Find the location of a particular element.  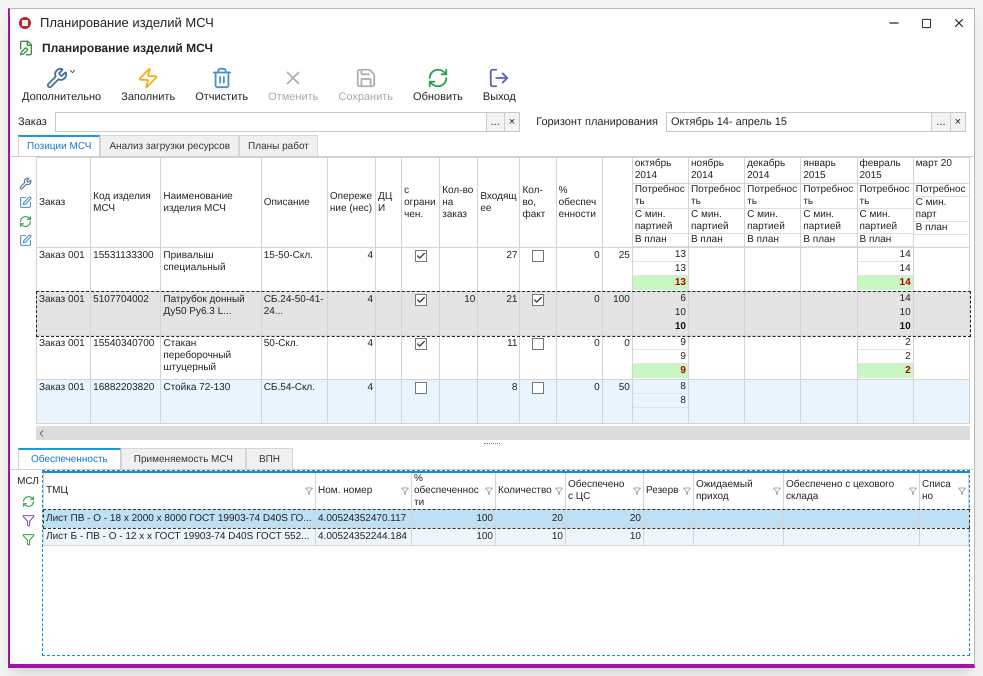

table-row: Заказ 001 15531133300 Привалыш специальный 15-50-Скл. 4 27 0 25 13 13 13 14 14 14 is located at coordinates (503, 270).